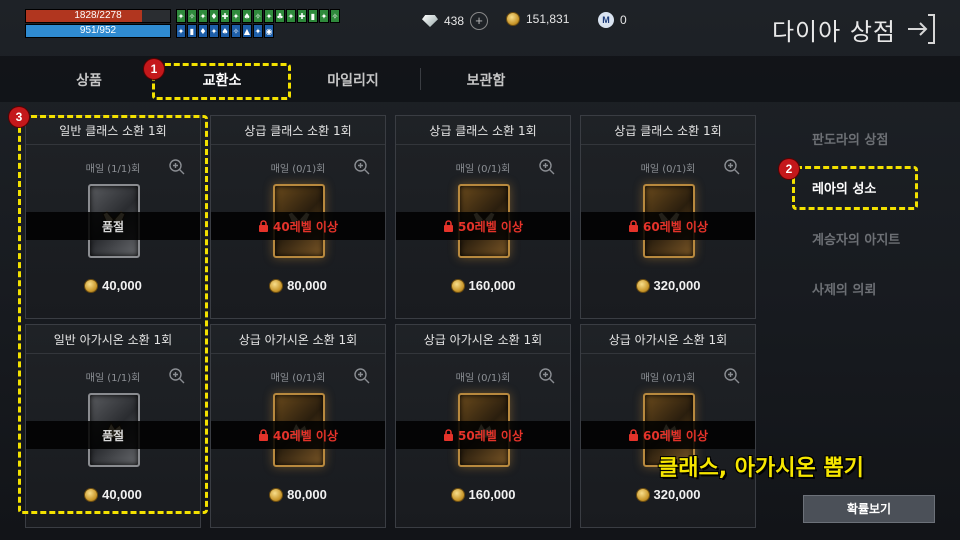  I want to click on tab-mileage: 마일리지, so click(353, 80).